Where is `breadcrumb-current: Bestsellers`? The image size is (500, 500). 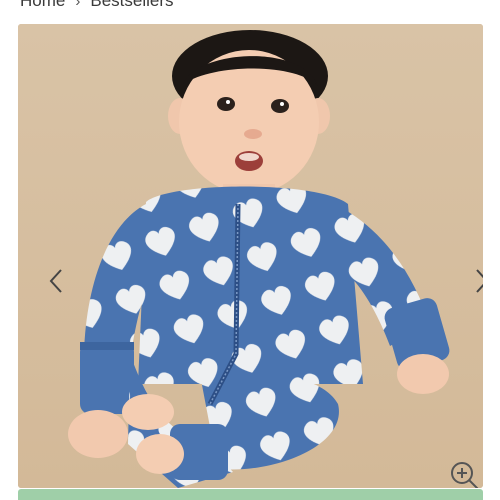
breadcrumb-current: Bestsellers is located at coordinates (131, 5).